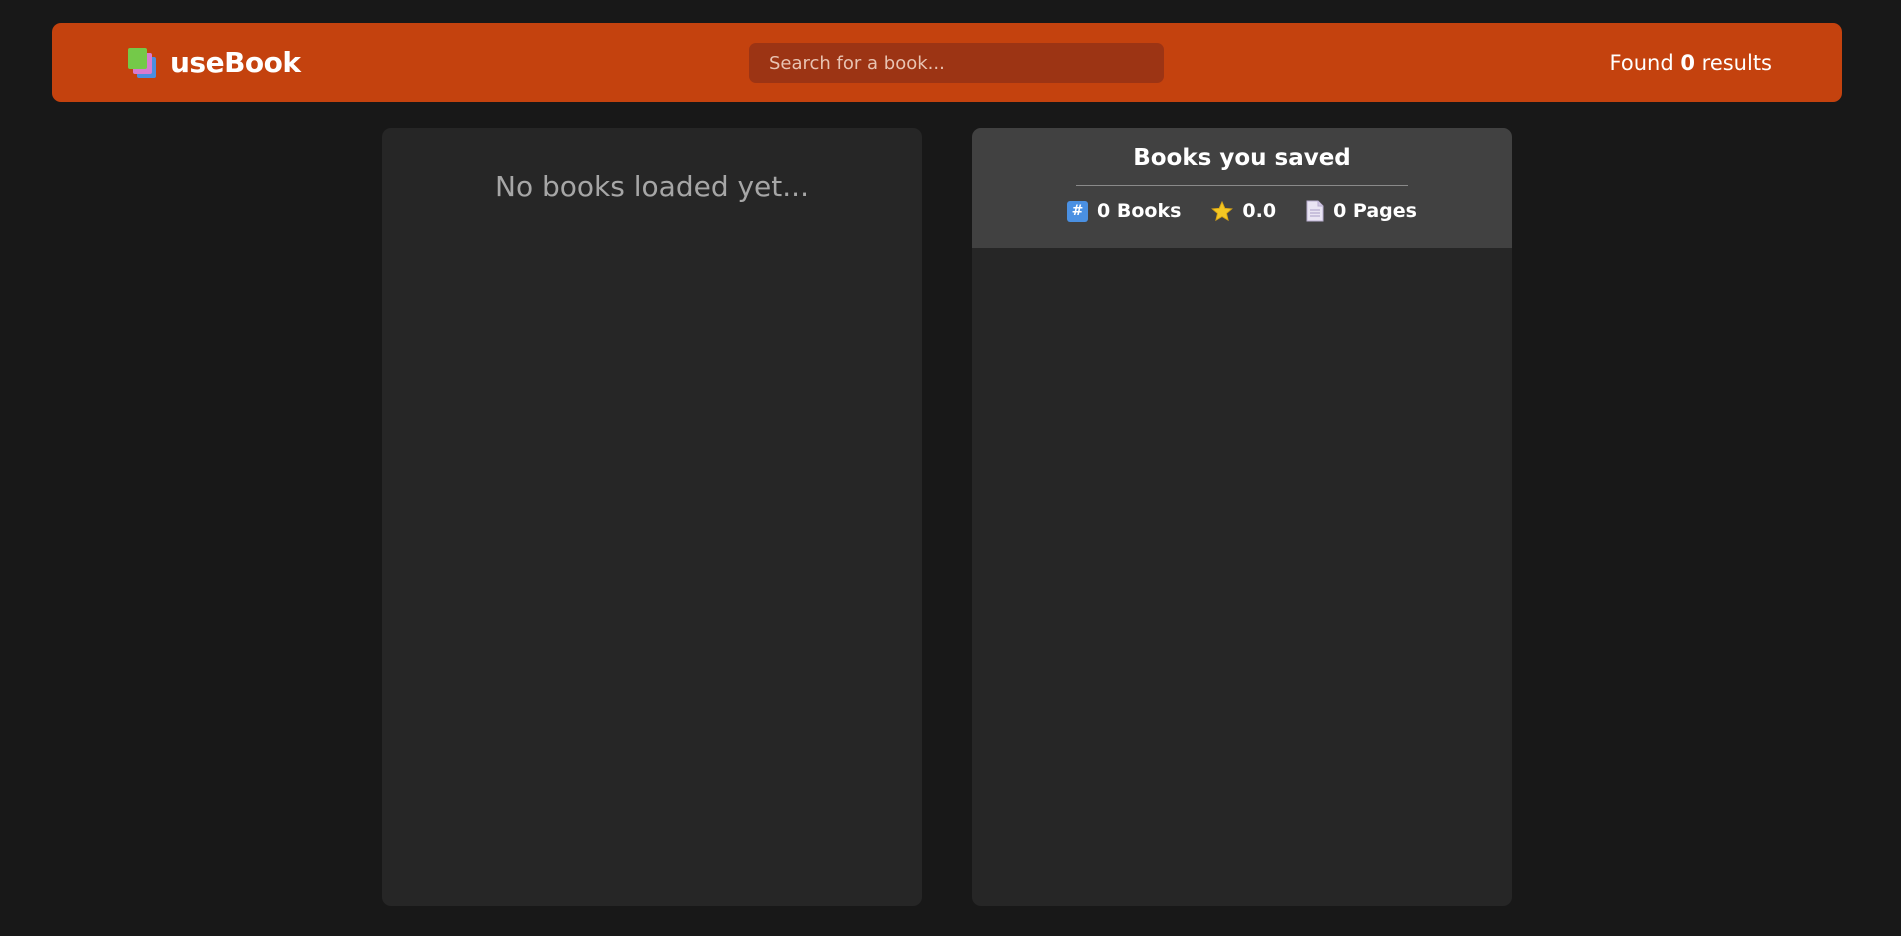 This screenshot has height=936, width=1901. Describe the element at coordinates (1315, 211) in the screenshot. I see `page-icon` at that location.